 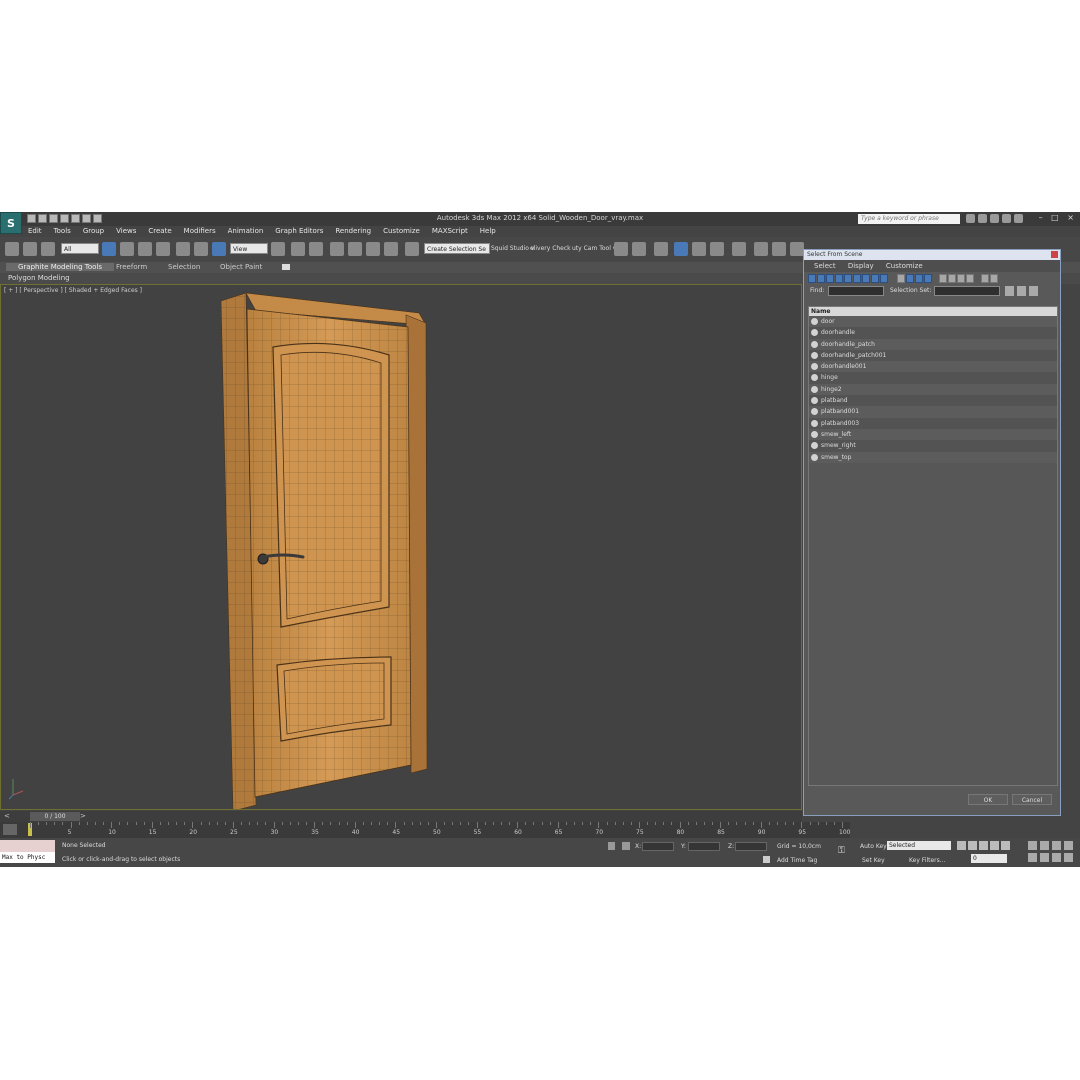 What do you see at coordinates (985, 278) in the screenshot?
I see `filter-icon` at bounding box center [985, 278].